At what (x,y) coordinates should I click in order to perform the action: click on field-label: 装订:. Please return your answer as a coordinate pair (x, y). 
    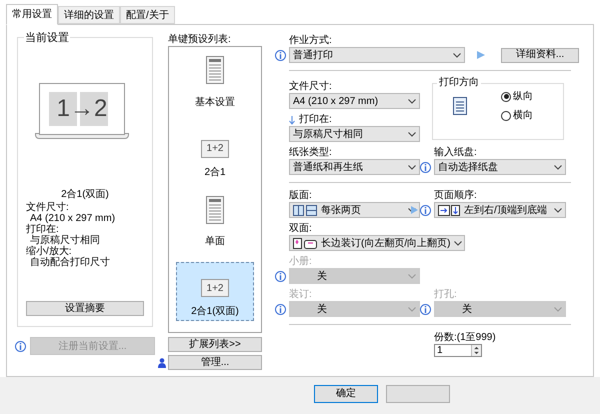
    Looking at the image, I should click on (301, 295).